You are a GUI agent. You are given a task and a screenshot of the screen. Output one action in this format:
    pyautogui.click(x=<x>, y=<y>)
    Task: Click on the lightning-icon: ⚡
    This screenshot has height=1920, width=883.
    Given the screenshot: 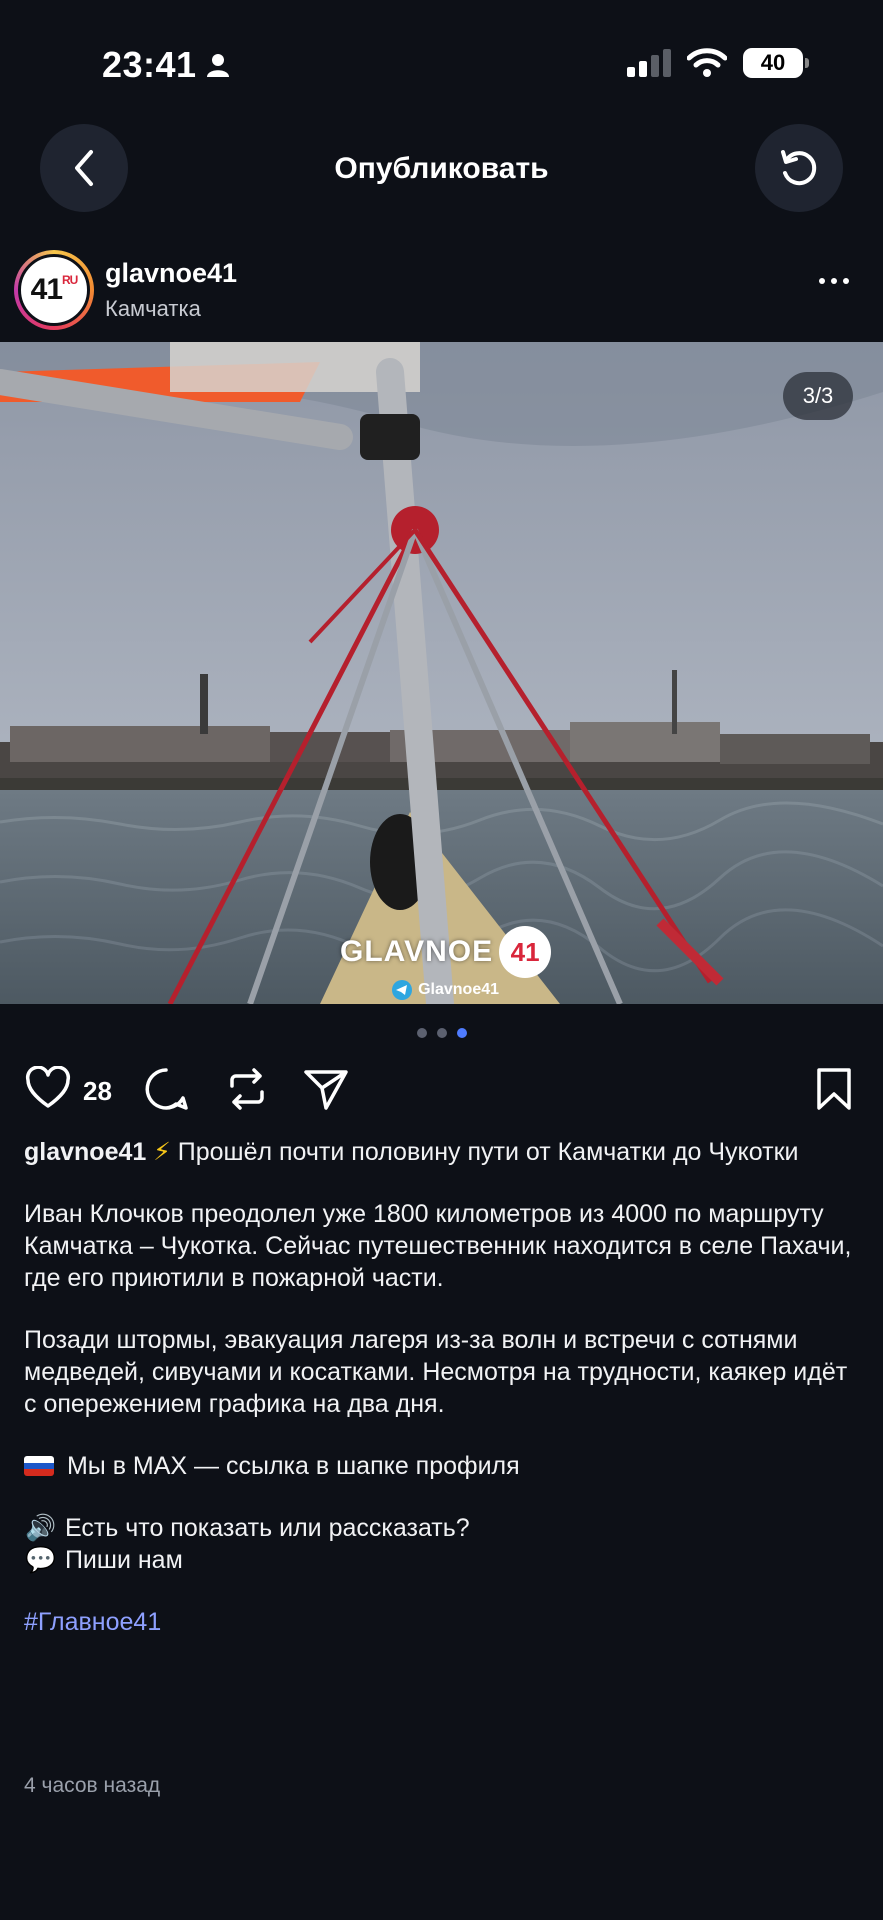 What is the action you would take?
    pyautogui.click(x=162, y=1152)
    